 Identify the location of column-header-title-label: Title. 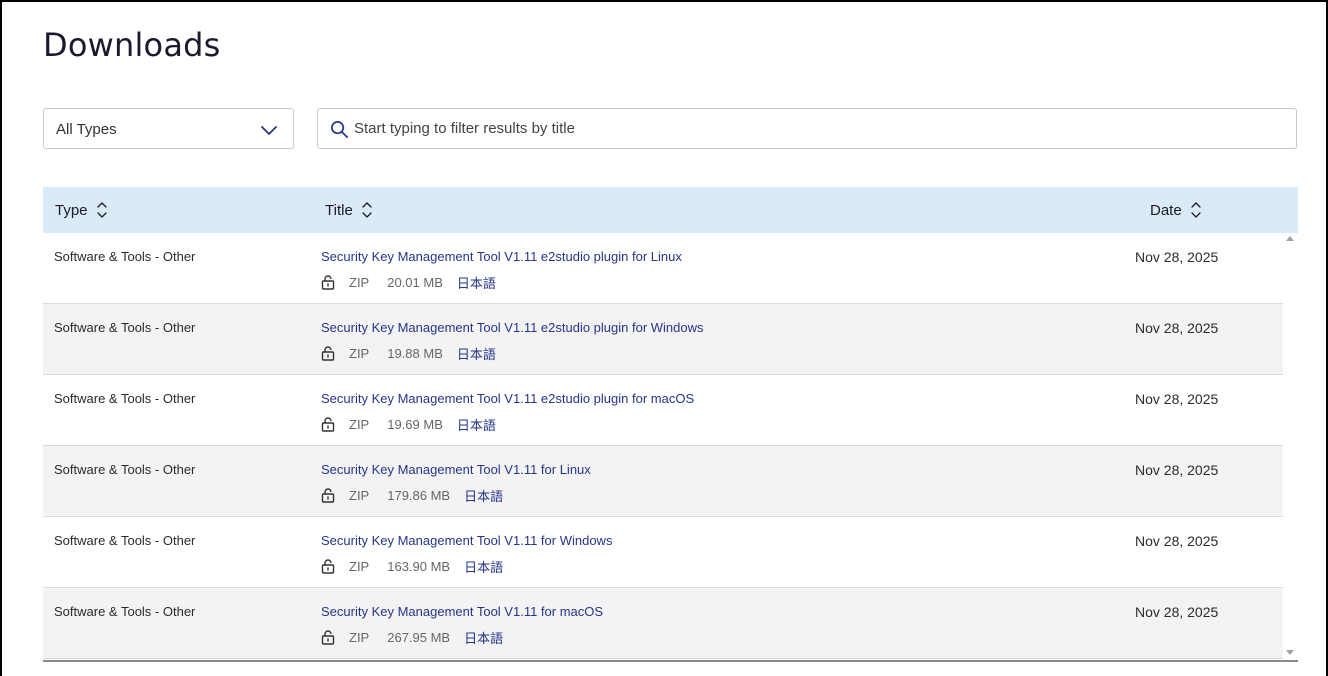
(339, 210).